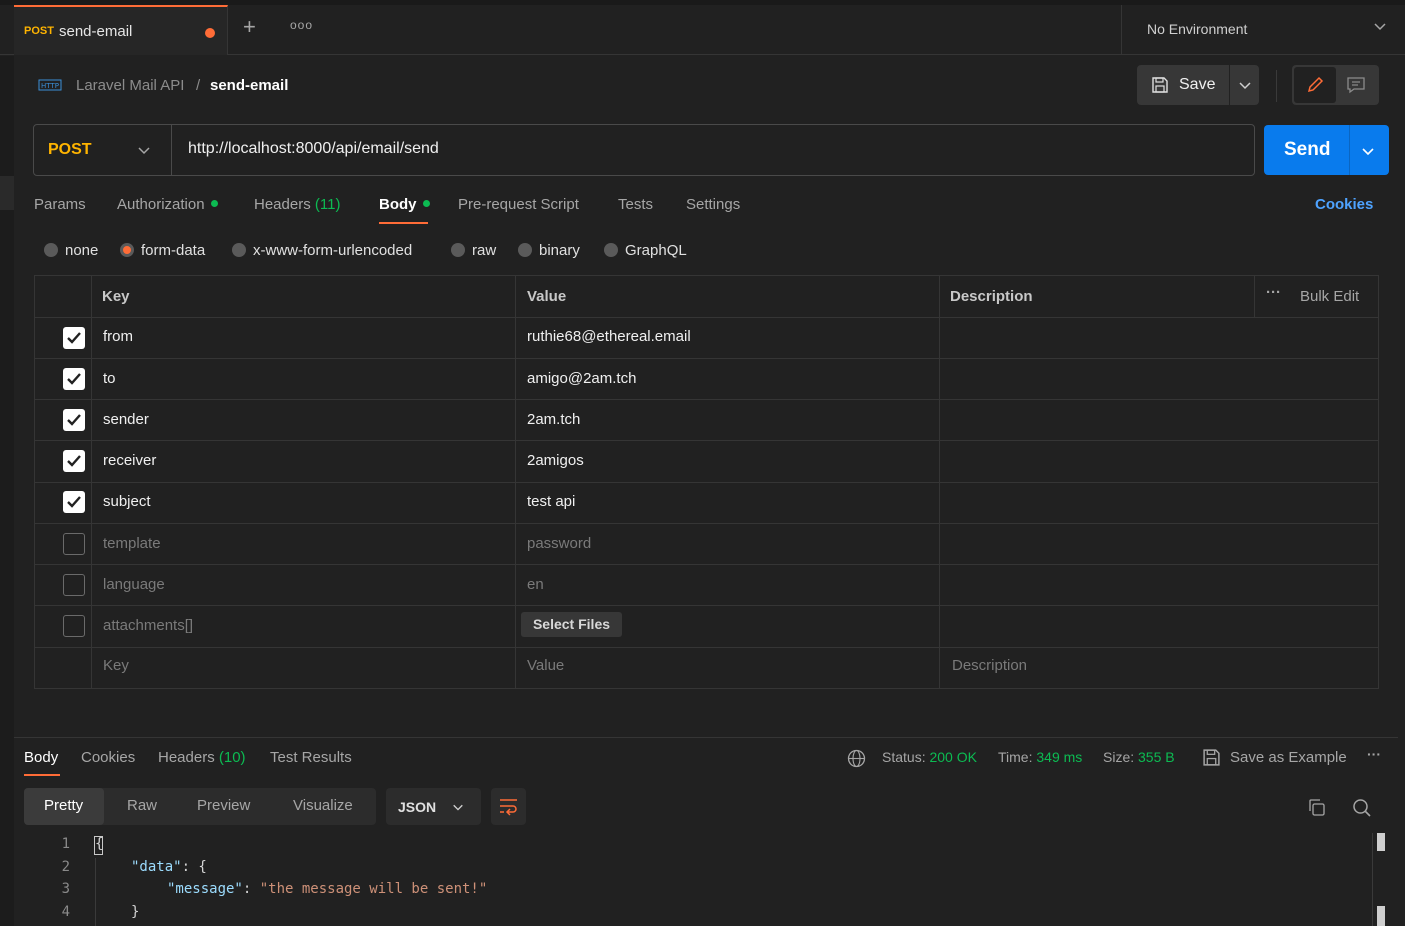 The width and height of the screenshot is (1405, 926). Describe the element at coordinates (1315, 85) in the screenshot. I see `edit-button` at that location.